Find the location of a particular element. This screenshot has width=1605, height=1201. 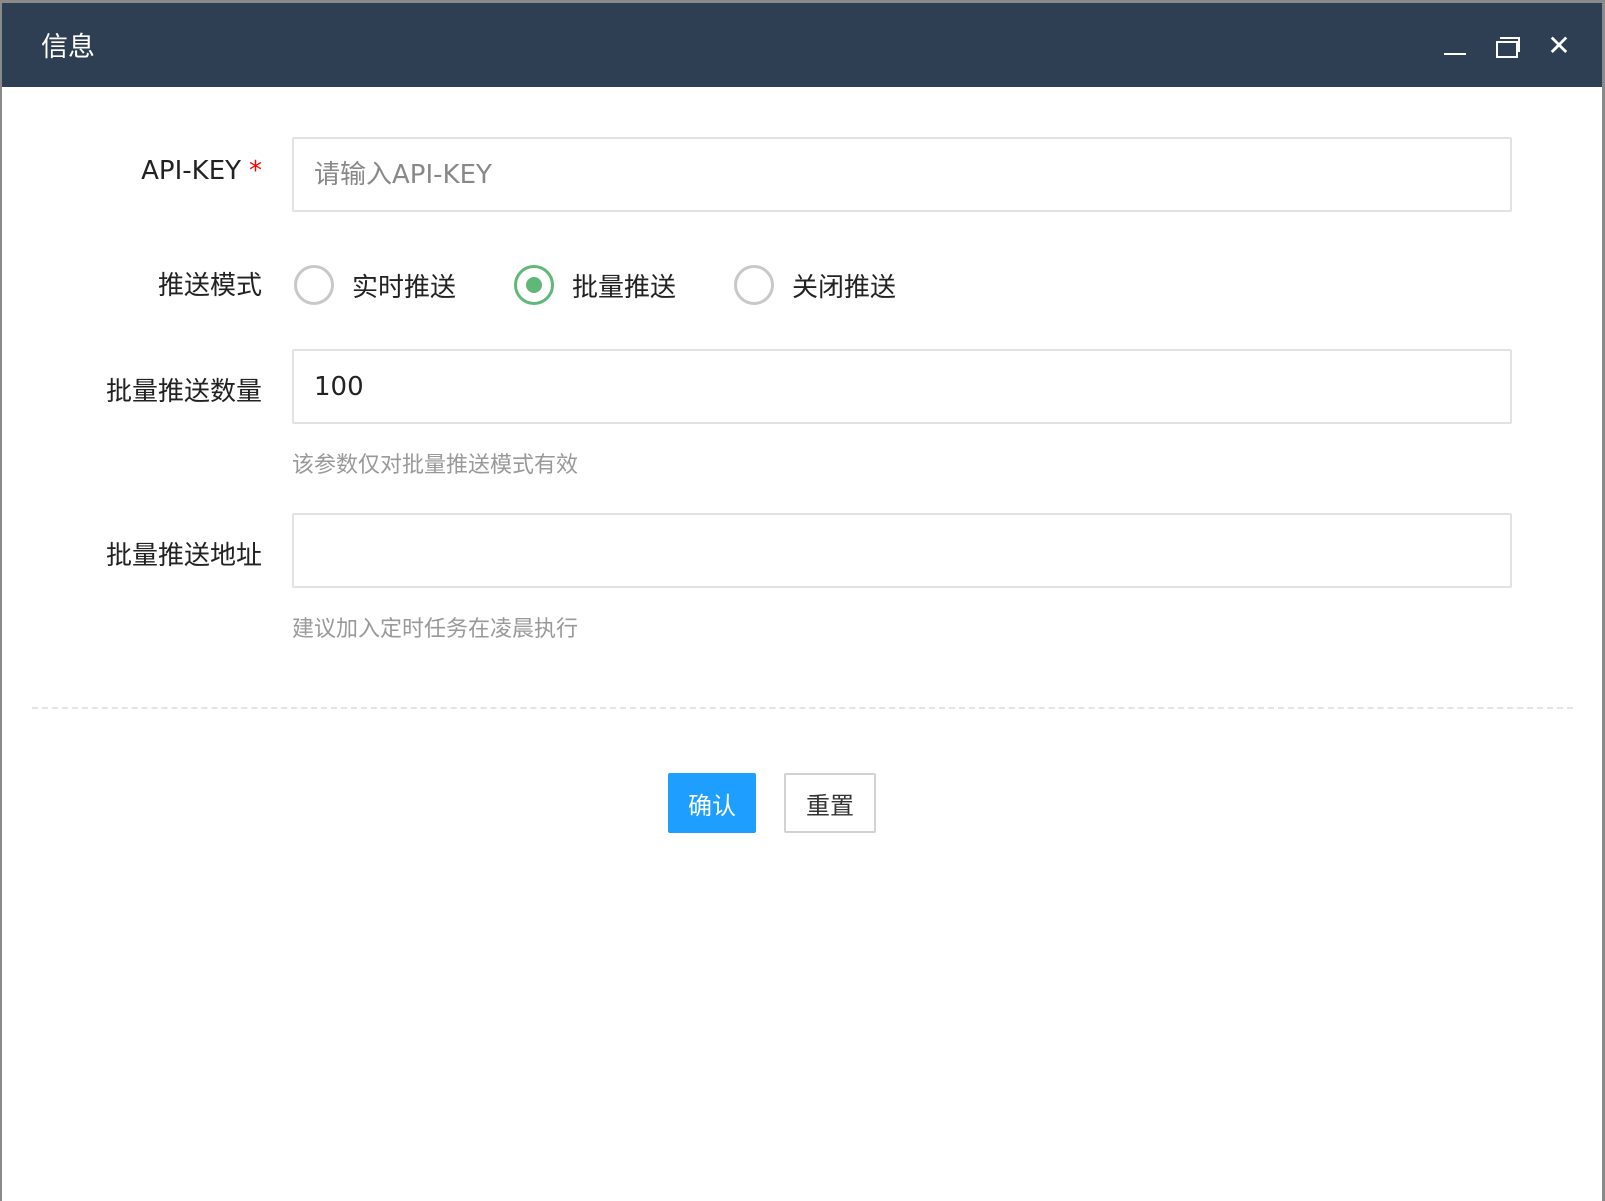

radio-disable-push: 关闭推送 is located at coordinates (815, 285).